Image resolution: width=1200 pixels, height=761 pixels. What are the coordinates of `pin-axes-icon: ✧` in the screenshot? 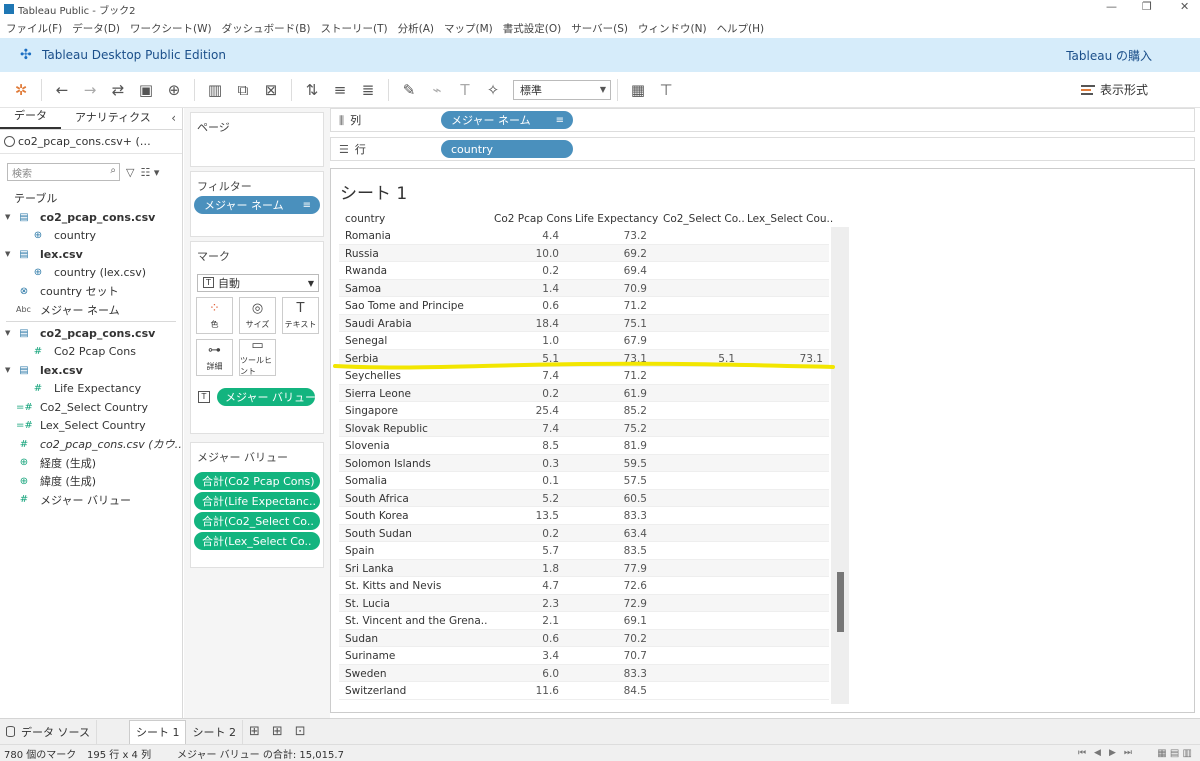 It's located at (493, 90).